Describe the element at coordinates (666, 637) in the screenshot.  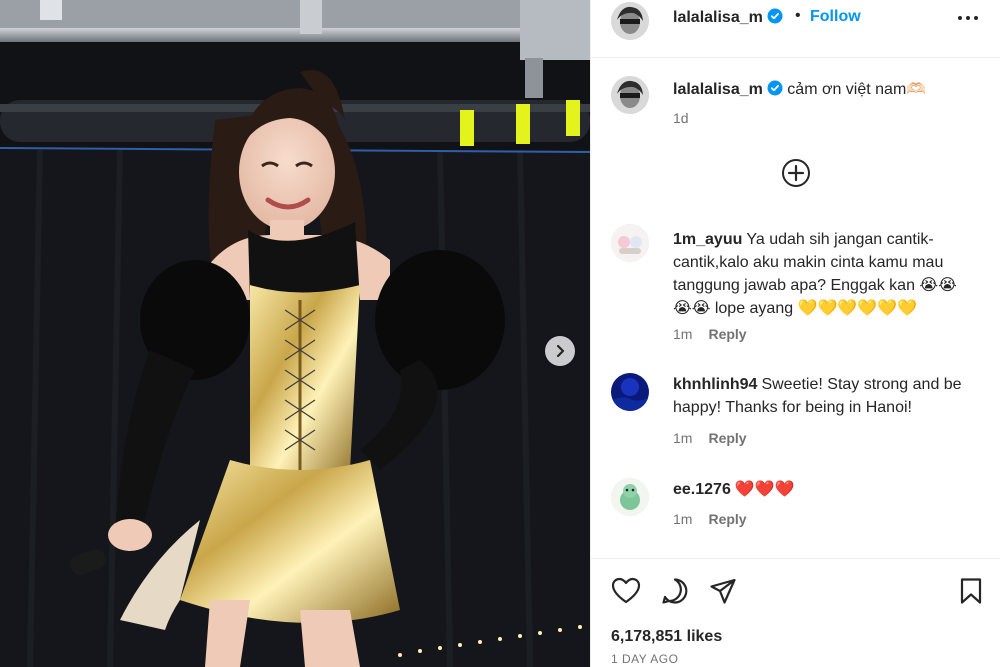
I see `likes-count: 6,178,851 likes` at that location.